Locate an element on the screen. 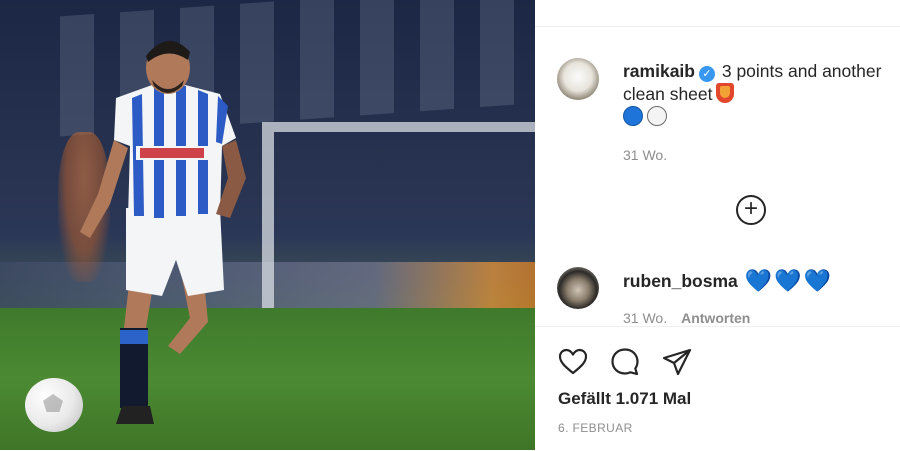 Image resolution: width=900 pixels, height=451 pixels. comment-timestamp: 31 Wo. is located at coordinates (645, 316).